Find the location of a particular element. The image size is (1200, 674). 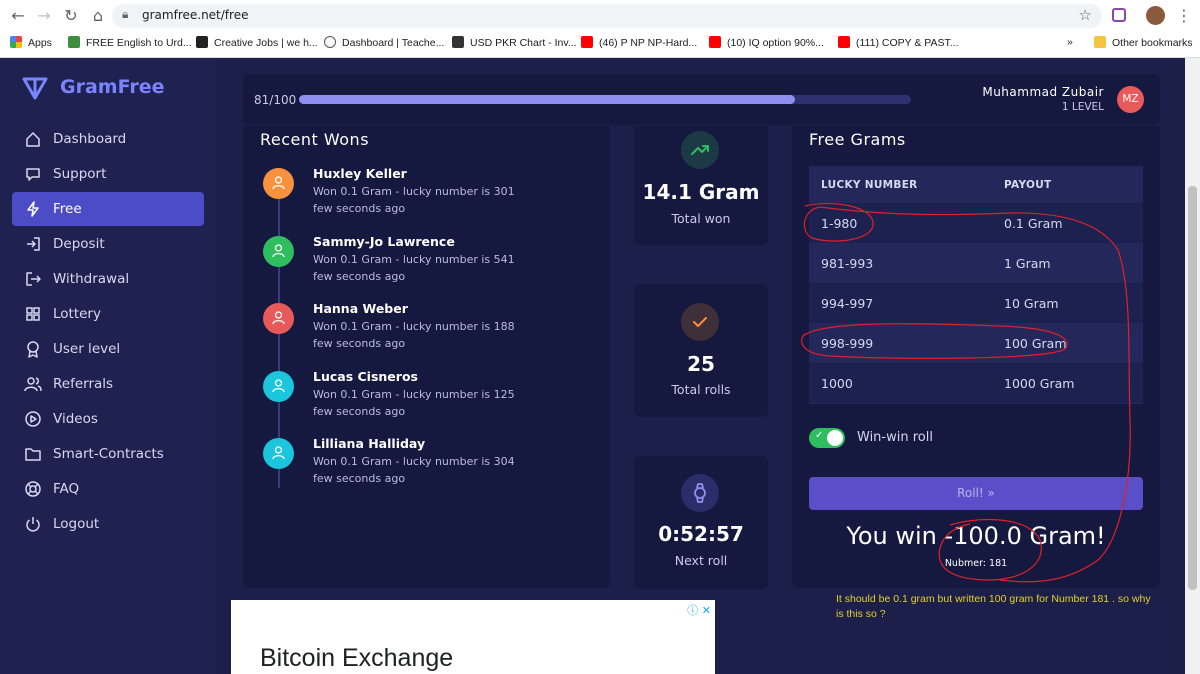

recent-wons-title: Recent Wons is located at coordinates (315, 139).